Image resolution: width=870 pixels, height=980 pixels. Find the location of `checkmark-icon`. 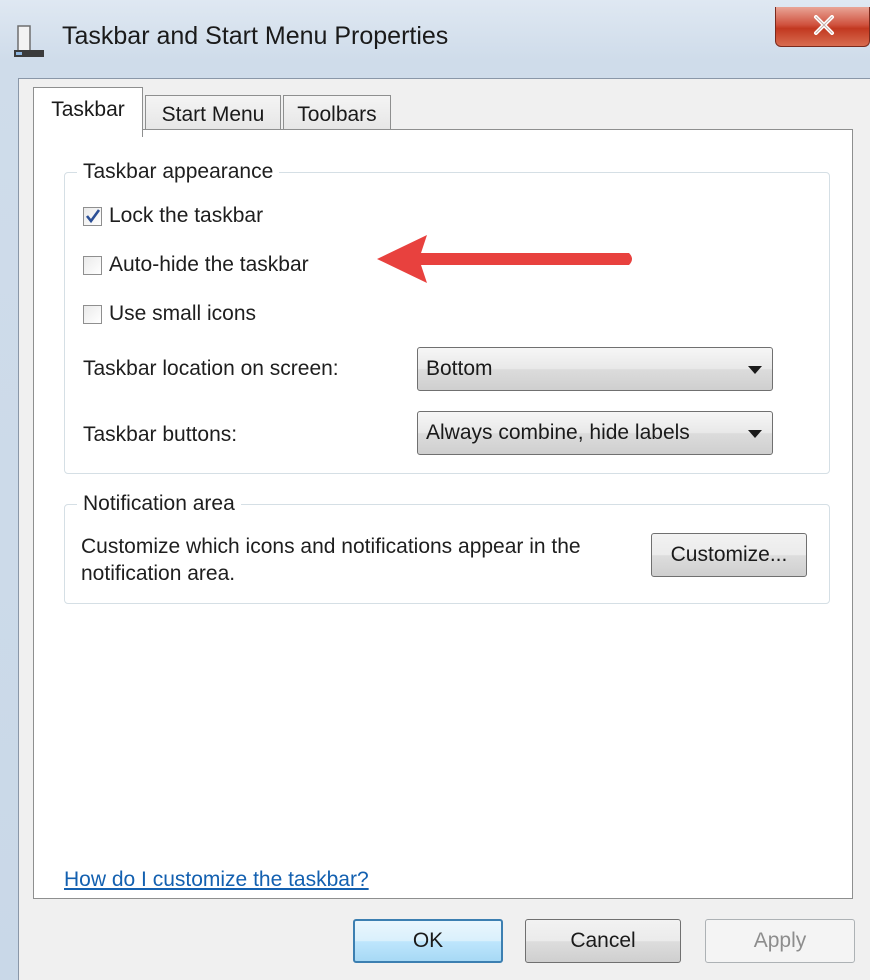

checkmark-icon is located at coordinates (93, 215).